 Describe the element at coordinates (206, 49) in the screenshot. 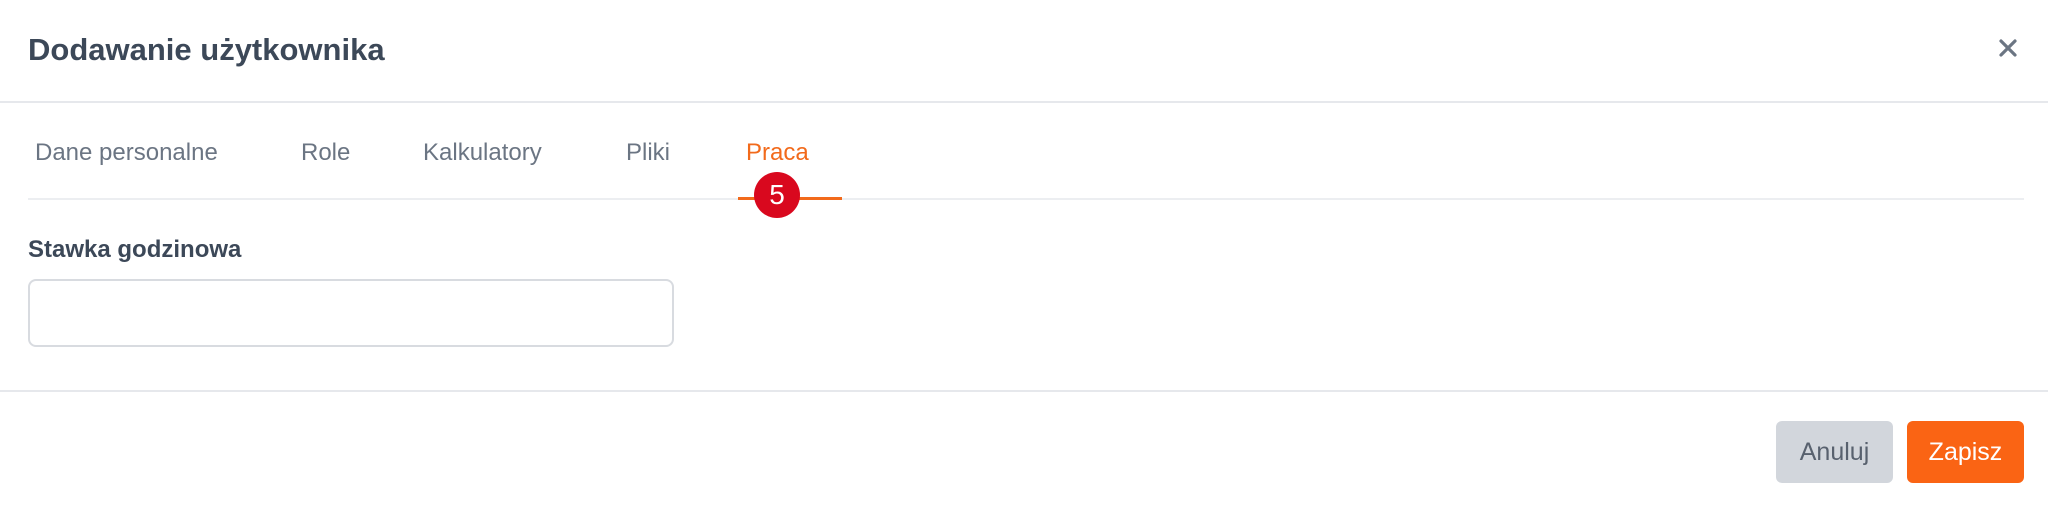

I see `dialog-title: Dodawanie użytkownika` at that location.